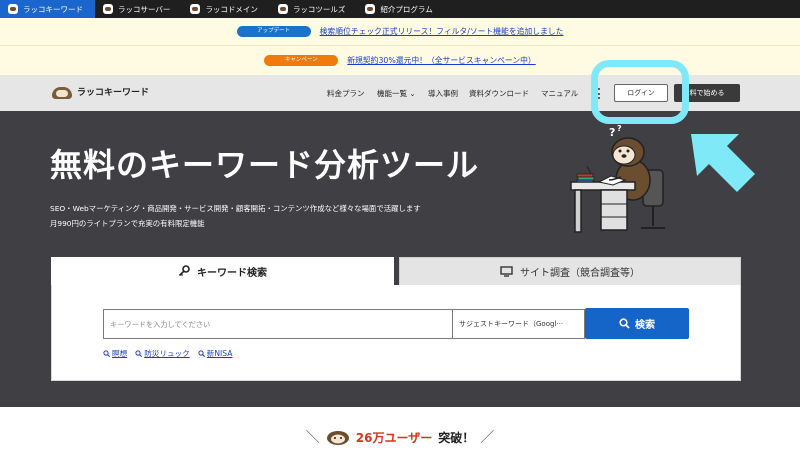  What do you see at coordinates (456, 437) in the screenshot?
I see `users-suffix: 突破！` at bounding box center [456, 437].